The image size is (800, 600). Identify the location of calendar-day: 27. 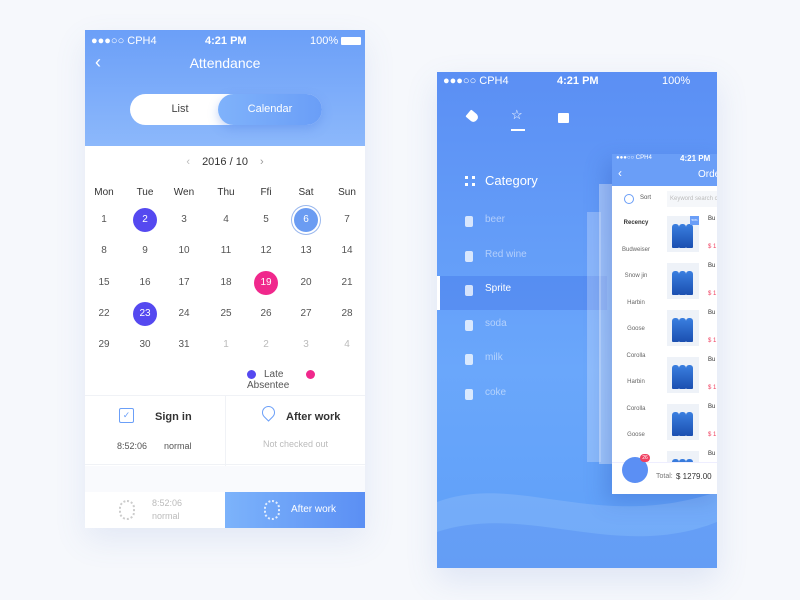
(306, 314).